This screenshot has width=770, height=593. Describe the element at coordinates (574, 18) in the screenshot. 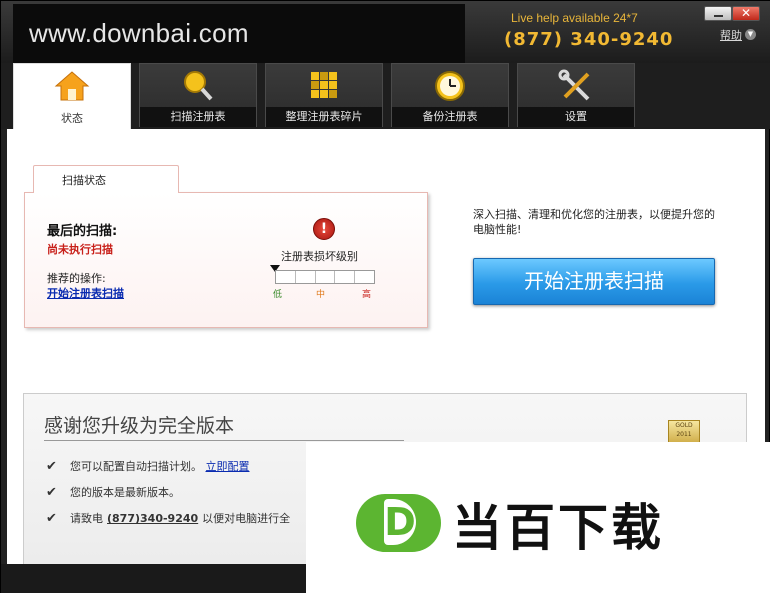

I see `live-help-text: Live help available 24*7` at that location.